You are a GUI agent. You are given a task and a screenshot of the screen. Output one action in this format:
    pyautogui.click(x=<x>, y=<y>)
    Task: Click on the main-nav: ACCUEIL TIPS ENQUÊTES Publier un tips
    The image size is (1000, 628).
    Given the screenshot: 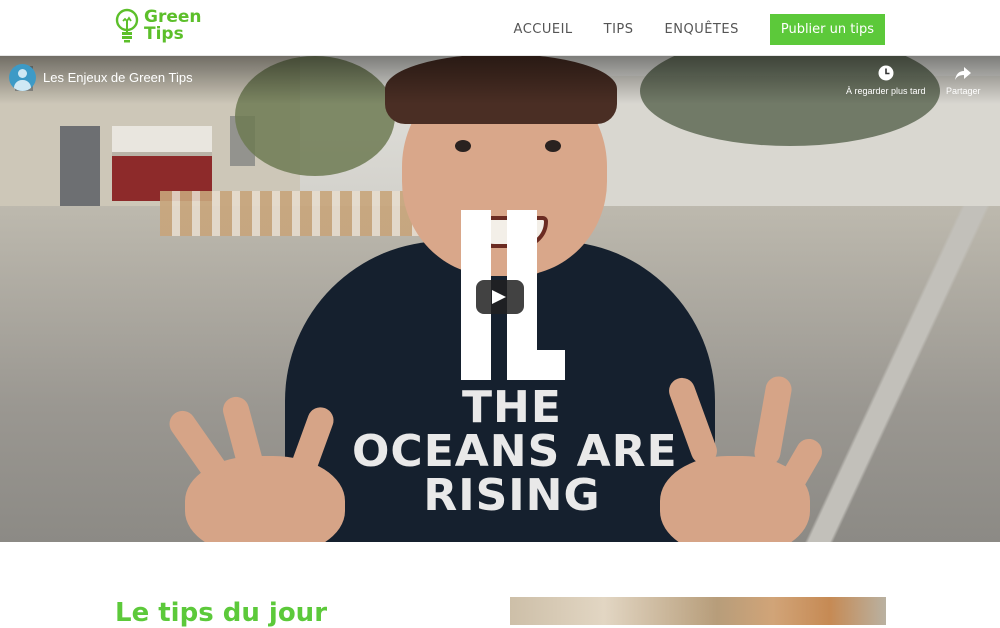 What is the action you would take?
    pyautogui.click(x=699, y=29)
    